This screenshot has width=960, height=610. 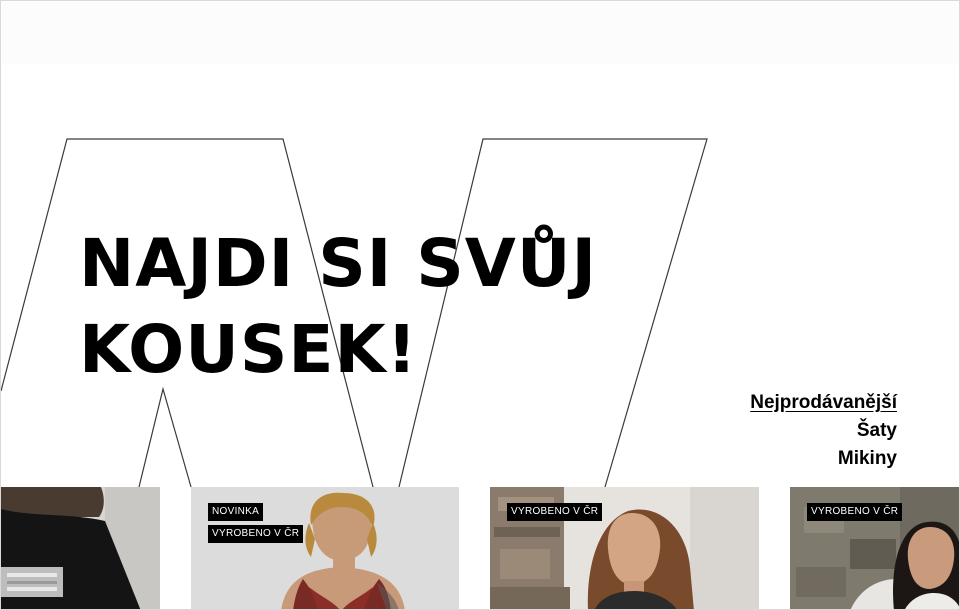 I want to click on category-link-dresses: Šaty, so click(x=823, y=431).